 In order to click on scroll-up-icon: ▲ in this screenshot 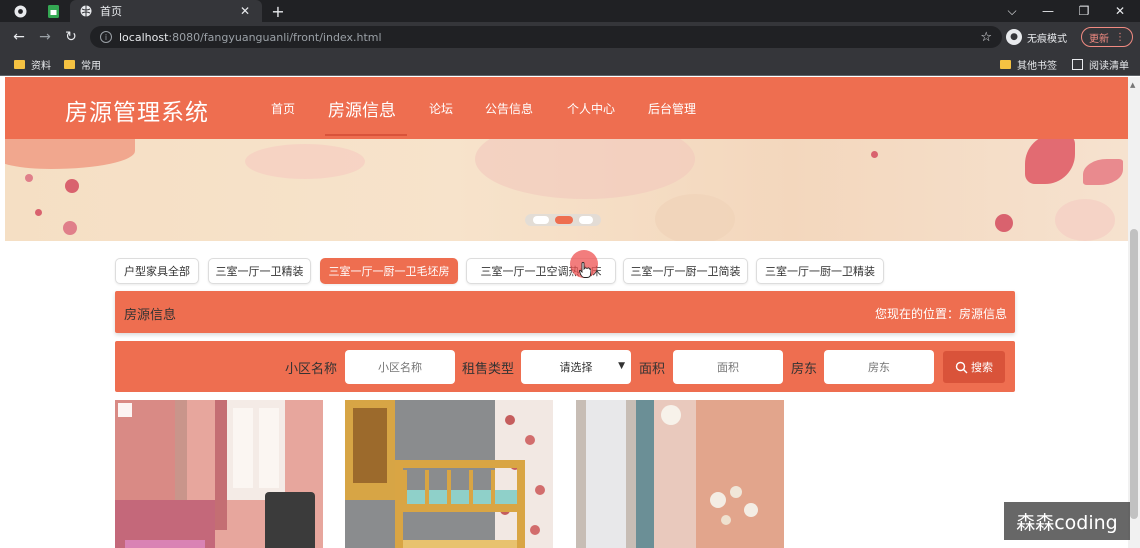, I will do `click(1132, 85)`.